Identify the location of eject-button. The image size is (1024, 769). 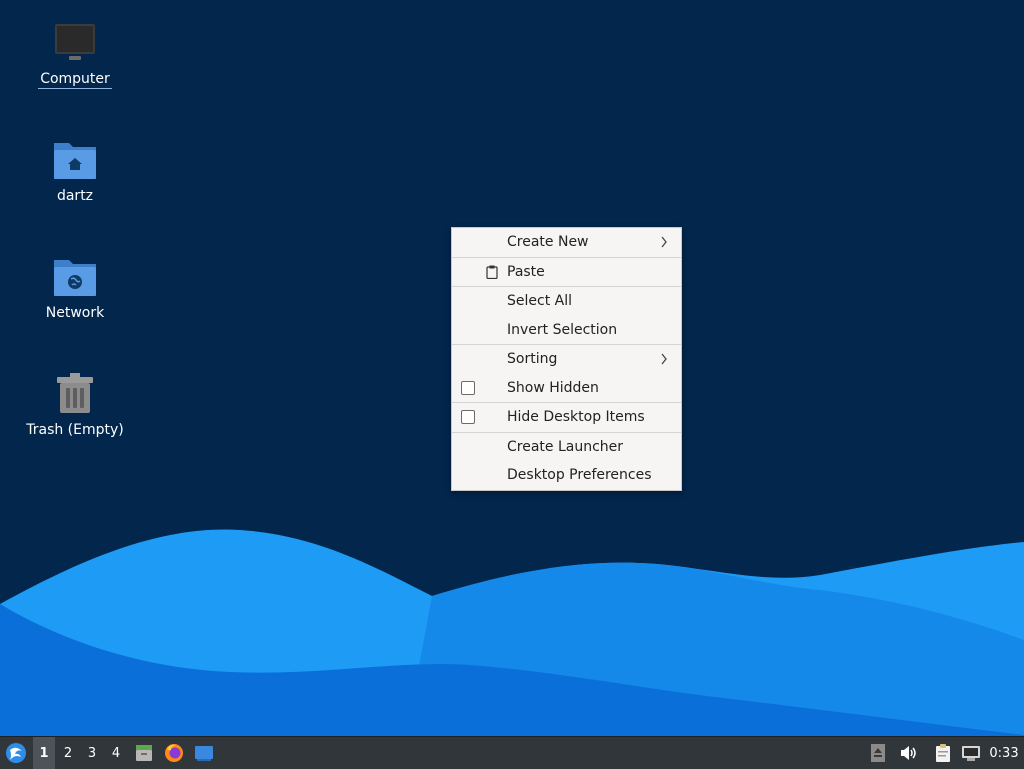
(878, 753).